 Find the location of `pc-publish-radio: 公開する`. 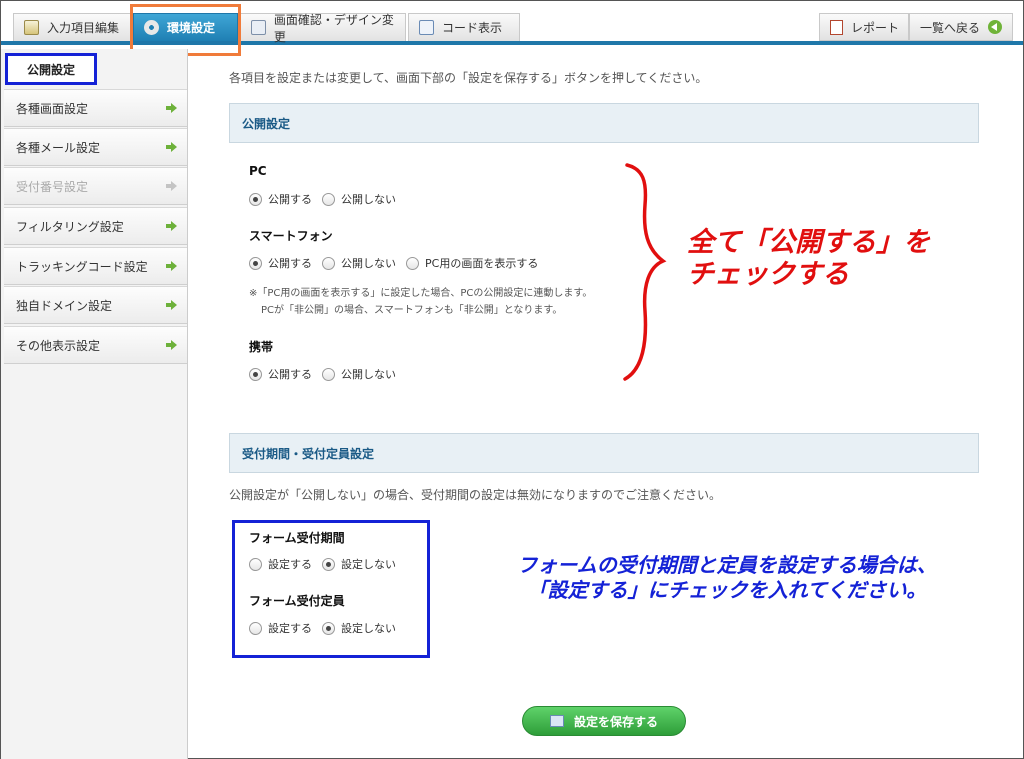

pc-publish-radio: 公開する is located at coordinates (280, 199).